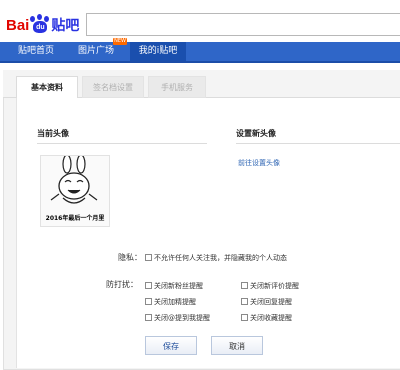 The image size is (400, 370). Describe the element at coordinates (244, 317) in the screenshot. I see `favorite-checkbox` at that location.